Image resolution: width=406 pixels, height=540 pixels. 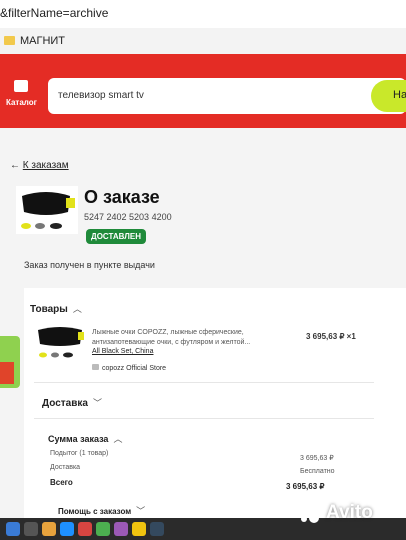 What do you see at coordinates (399, 95) in the screenshot?
I see `search-button-label: На` at bounding box center [399, 95].